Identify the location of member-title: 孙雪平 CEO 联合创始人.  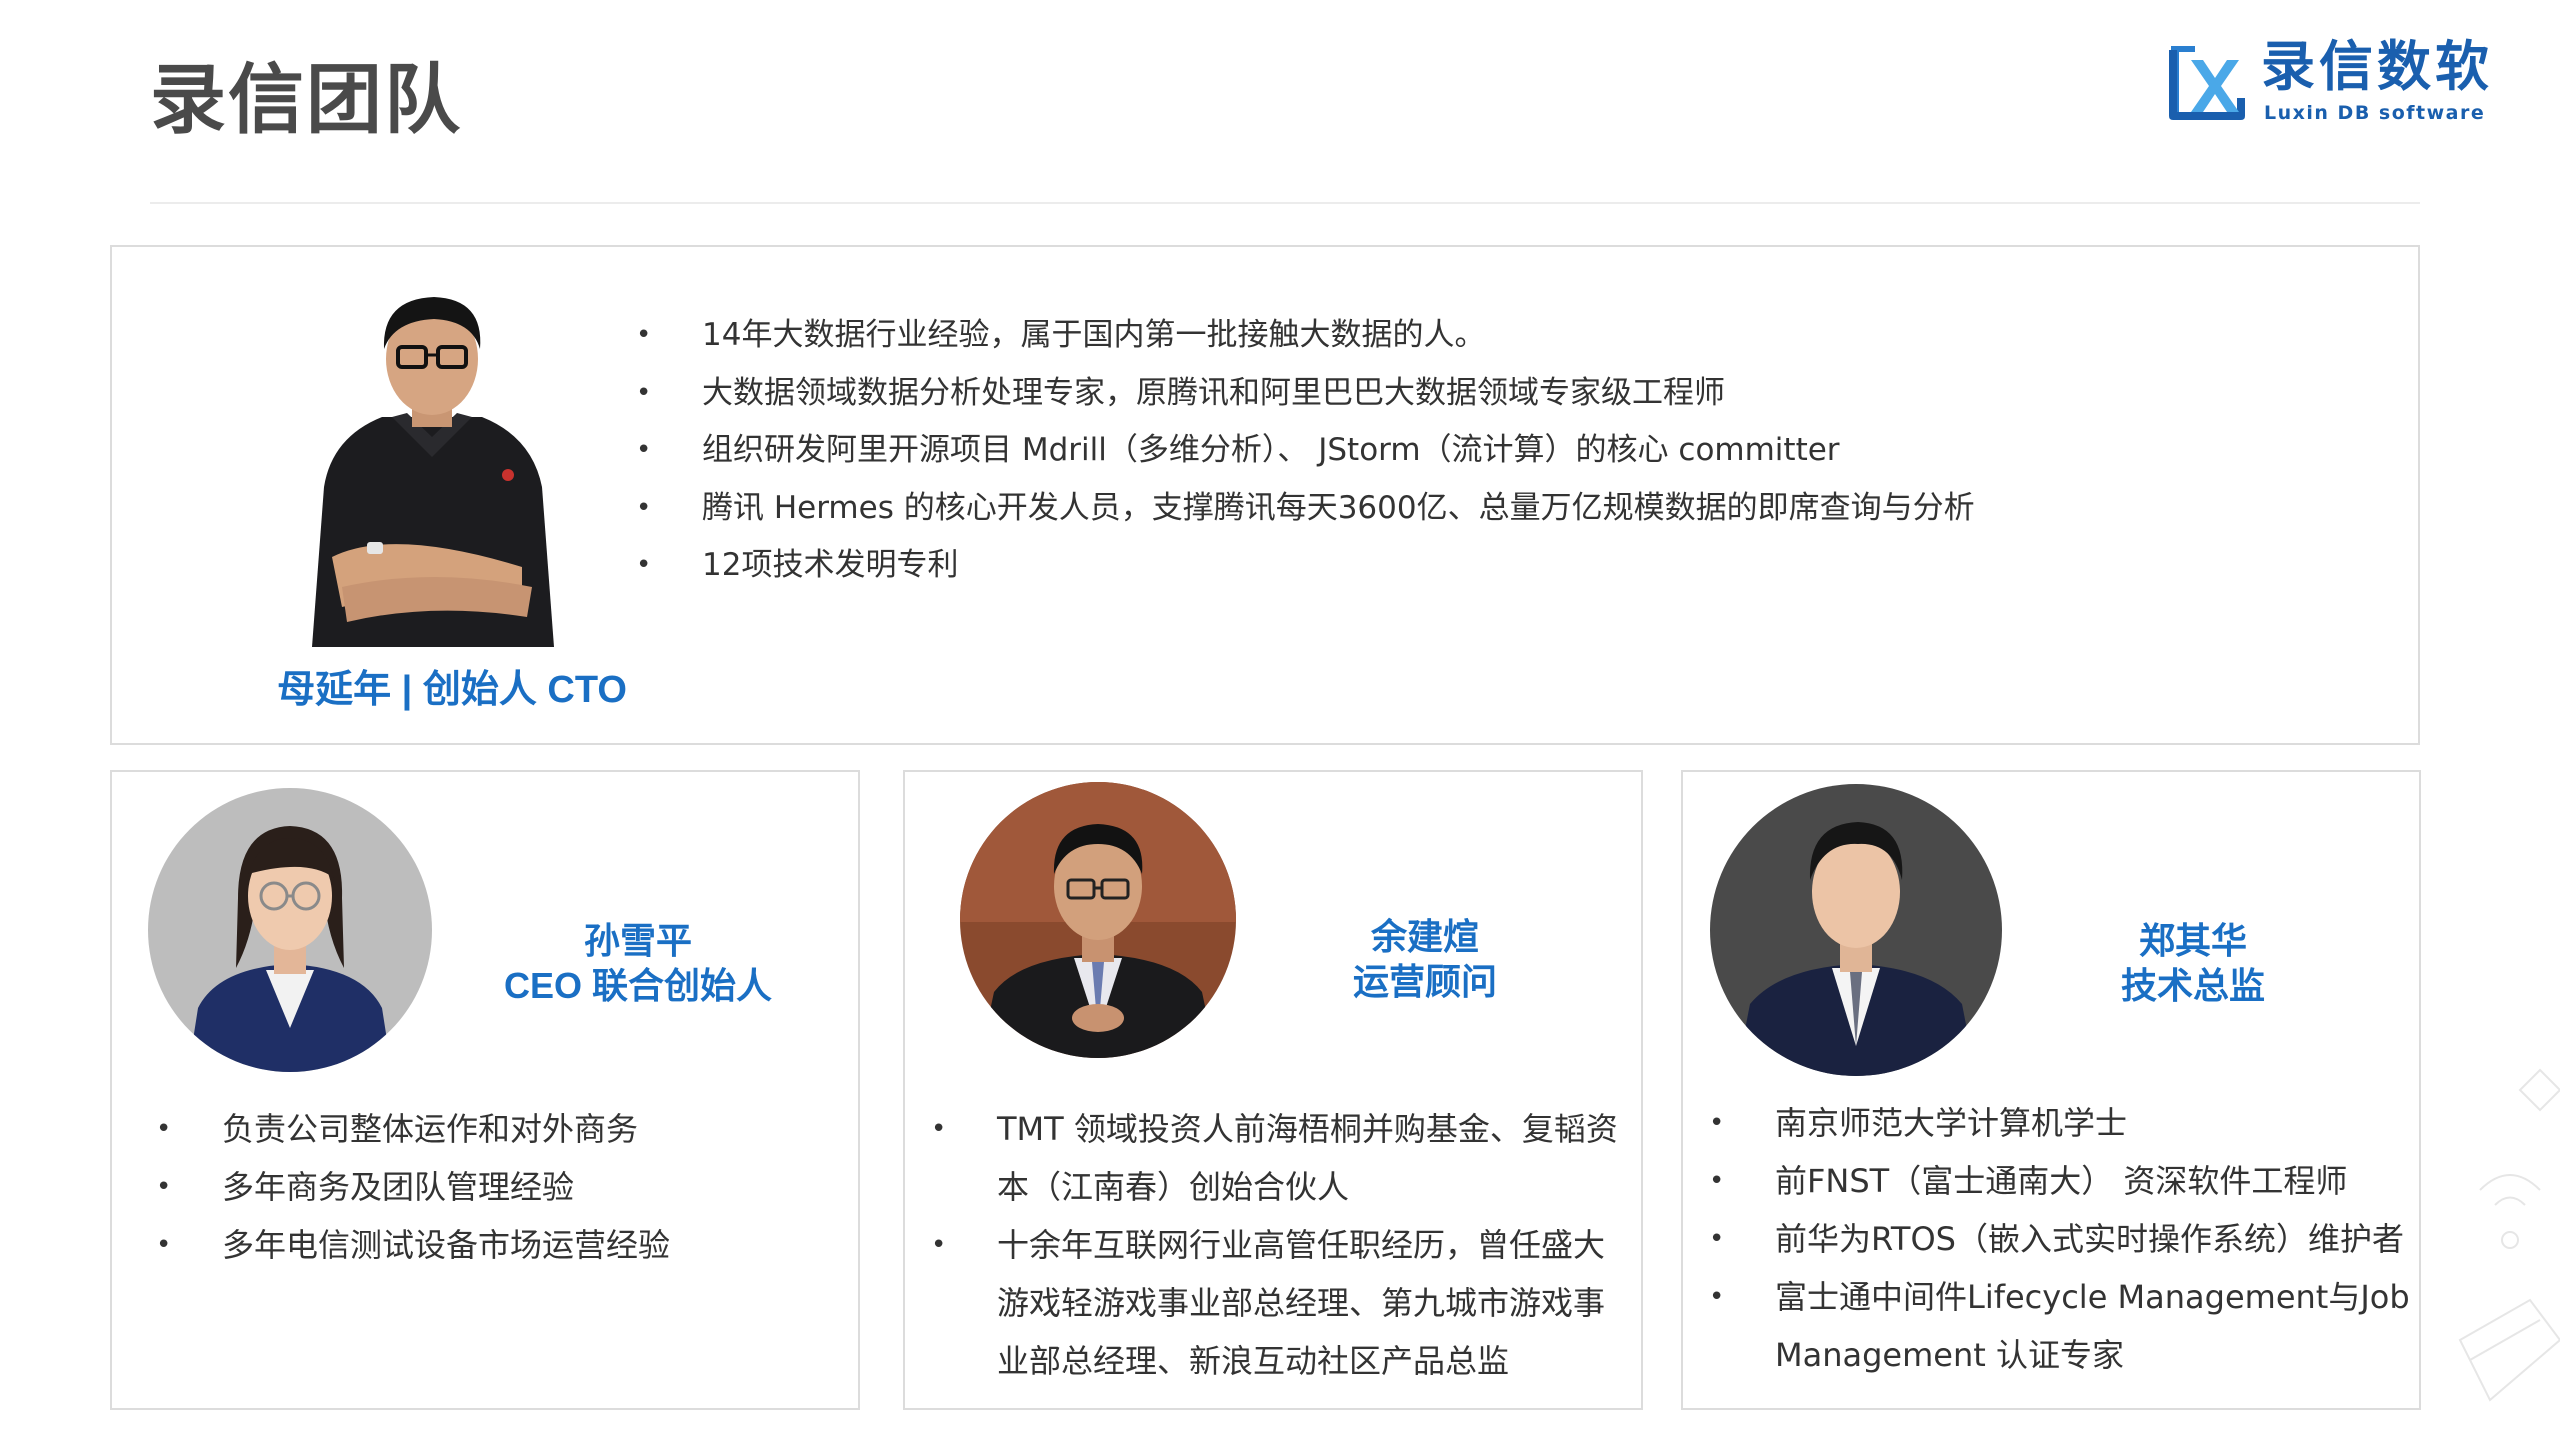
(638, 963).